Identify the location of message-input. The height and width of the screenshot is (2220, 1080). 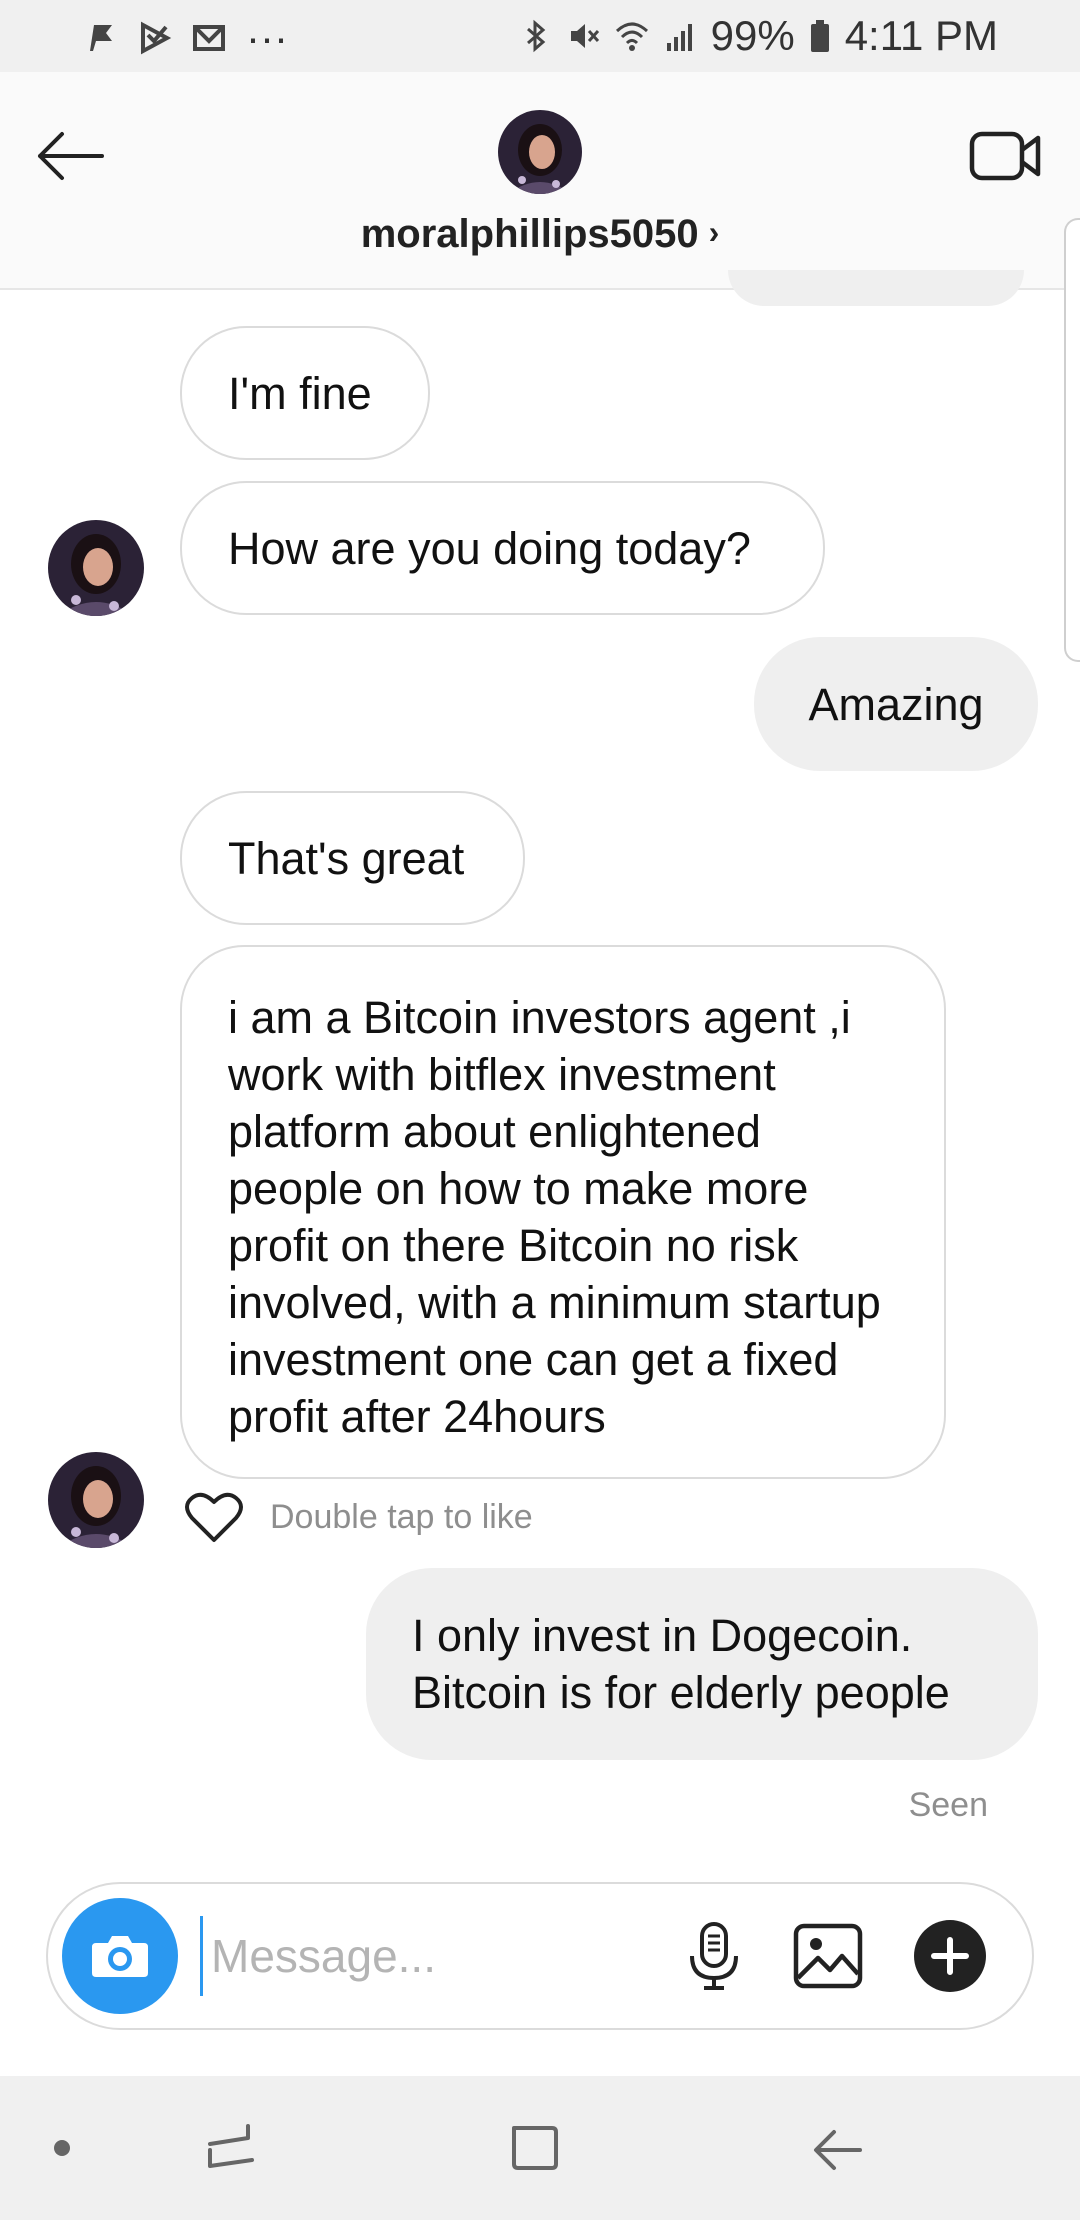
(435, 1956).